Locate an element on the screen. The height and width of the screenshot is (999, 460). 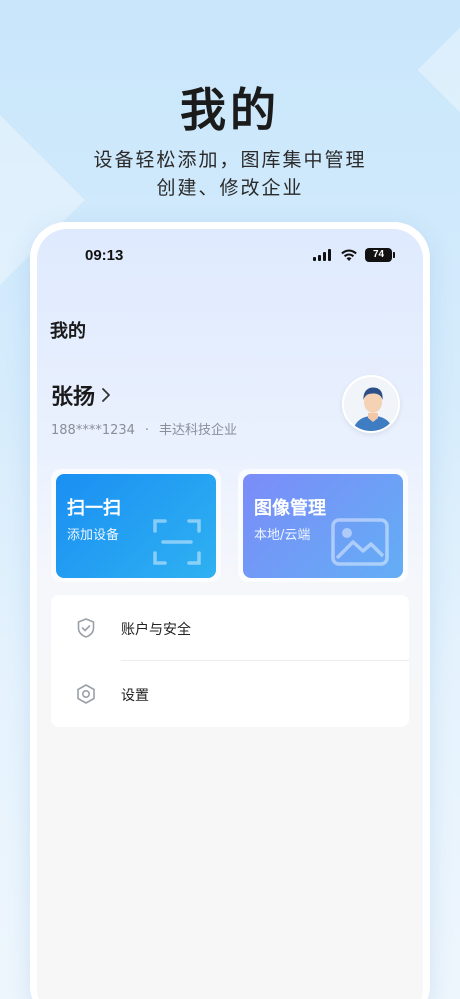
scan-icon is located at coordinates (177, 542).